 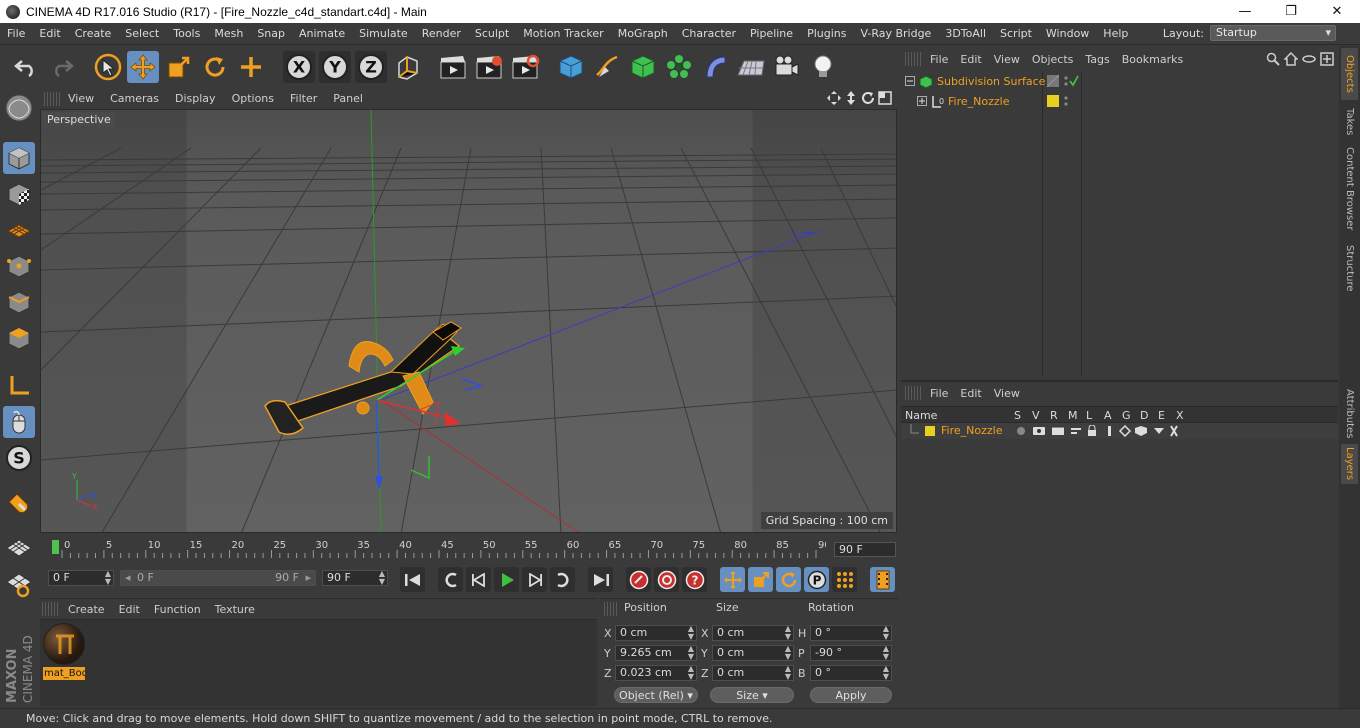 What do you see at coordinates (638, 579) in the screenshot?
I see `record-active-objects-button` at bounding box center [638, 579].